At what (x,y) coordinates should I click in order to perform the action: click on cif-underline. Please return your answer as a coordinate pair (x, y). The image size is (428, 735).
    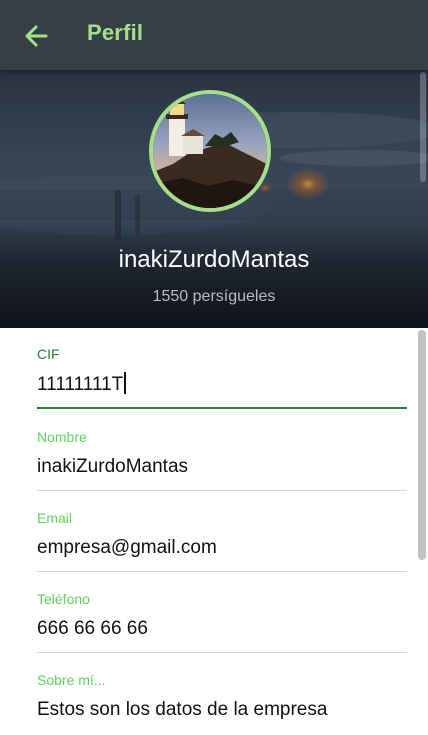
    Looking at the image, I should click on (222, 408).